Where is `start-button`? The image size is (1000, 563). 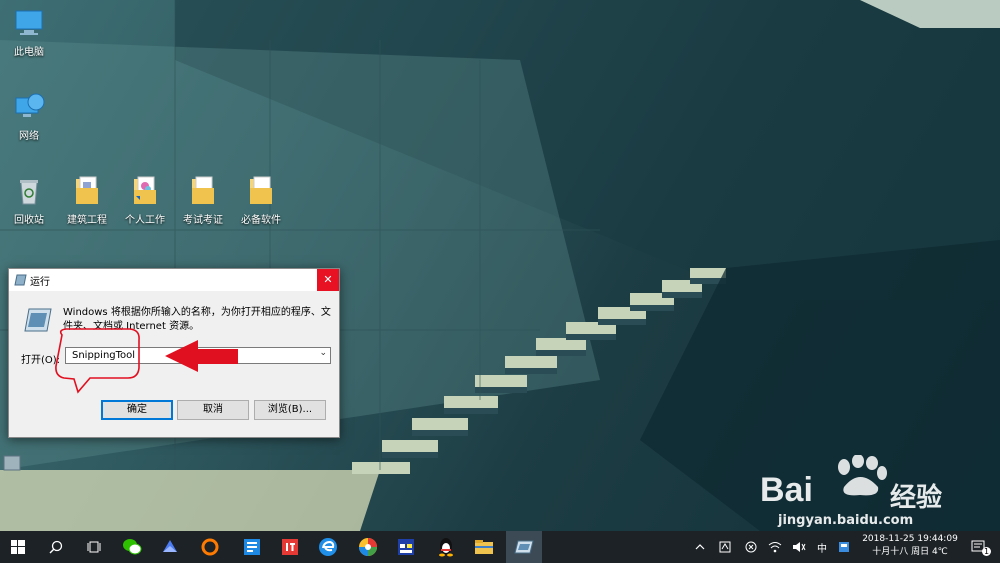
start-button is located at coordinates (18, 547).